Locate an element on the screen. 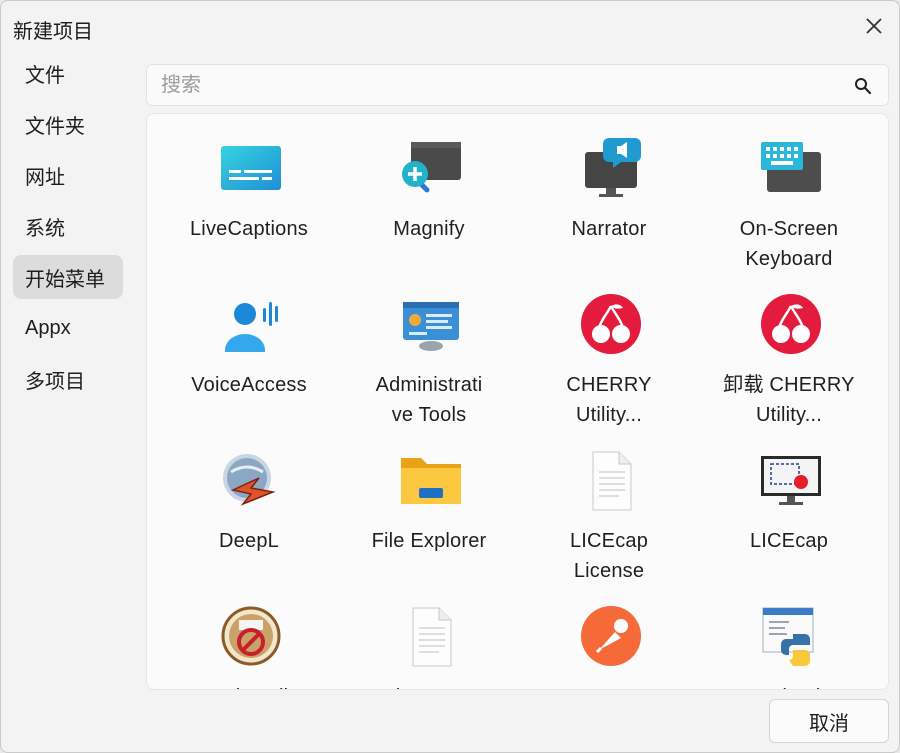 The width and height of the screenshot is (900, 753). narrator-icon is located at coordinates (613, 167).